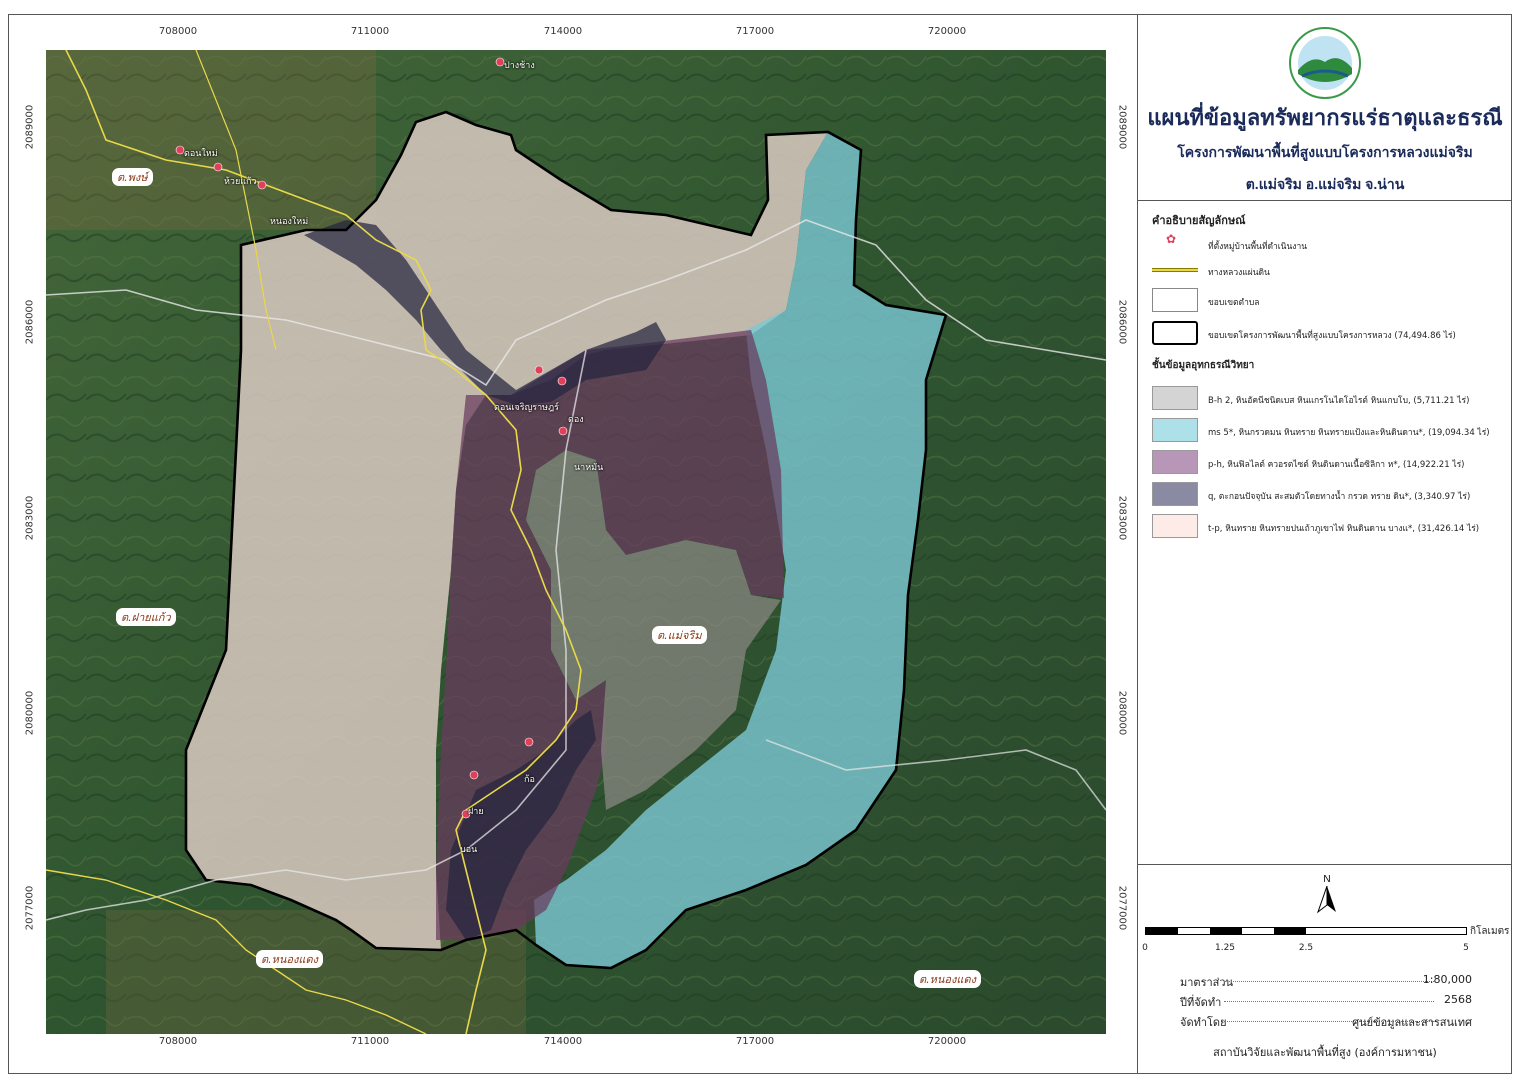 The height and width of the screenshot is (1080, 1526). What do you see at coordinates (370, 1041) in the screenshot?
I see `bottom-tick-label: 711000` at bounding box center [370, 1041].